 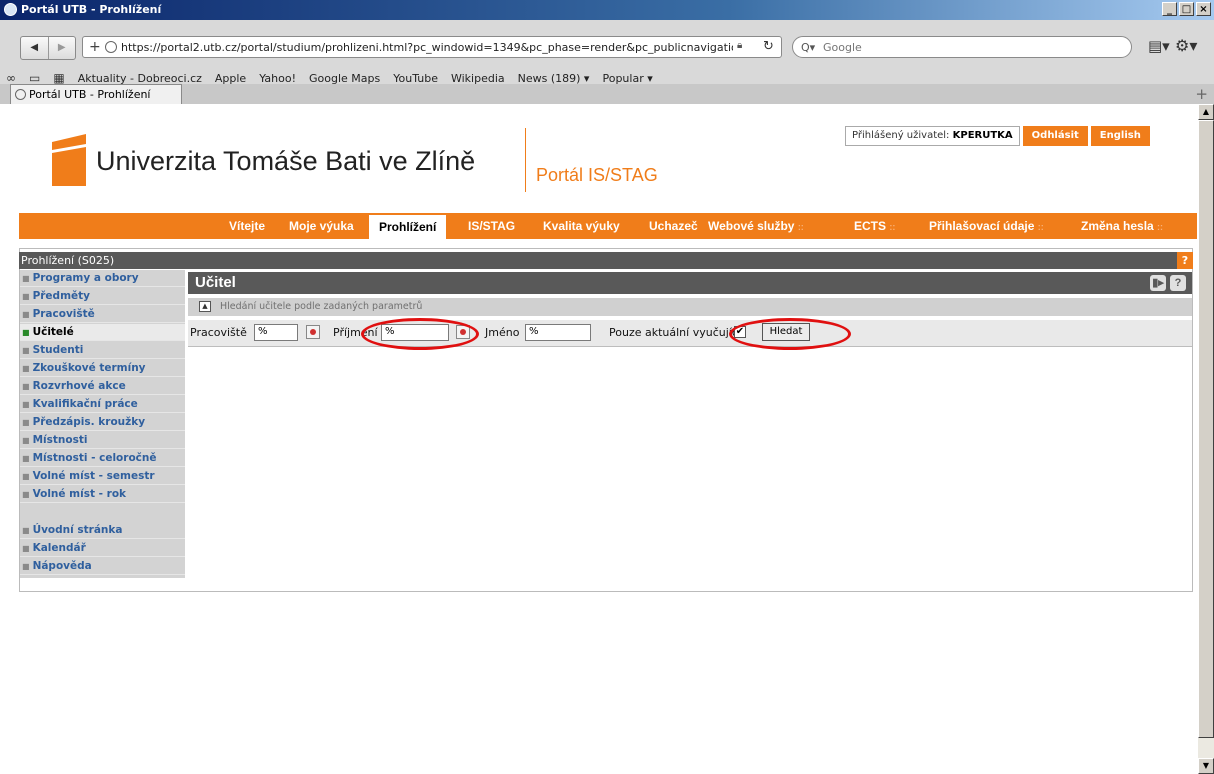 I want to click on forward-icon: ▶, so click(x=61, y=48).